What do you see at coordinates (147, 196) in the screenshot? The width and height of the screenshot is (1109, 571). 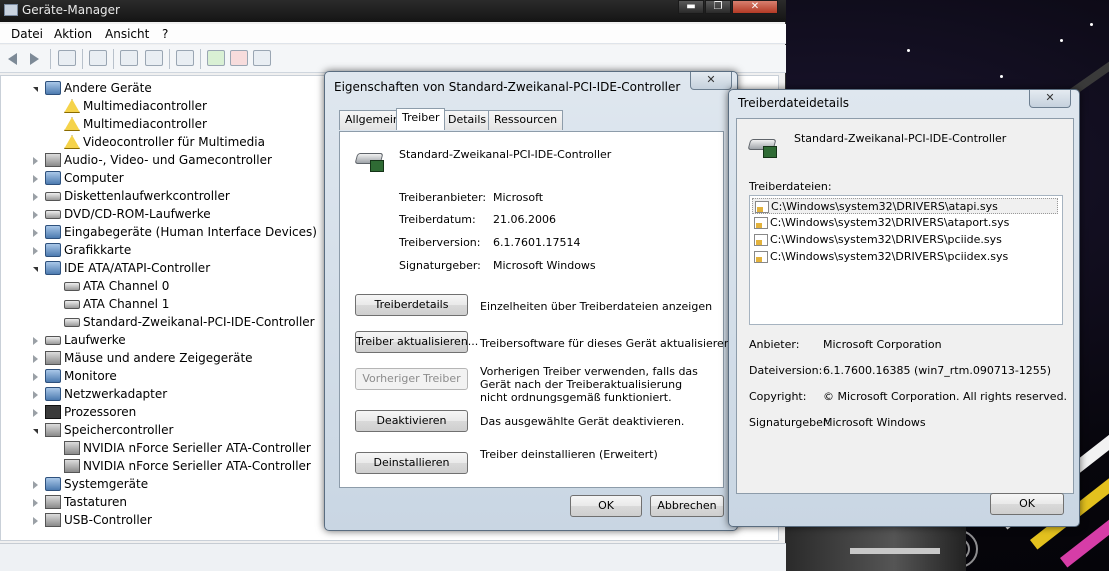 I see `device-label: Diskettenlaufwerkcontroller` at bounding box center [147, 196].